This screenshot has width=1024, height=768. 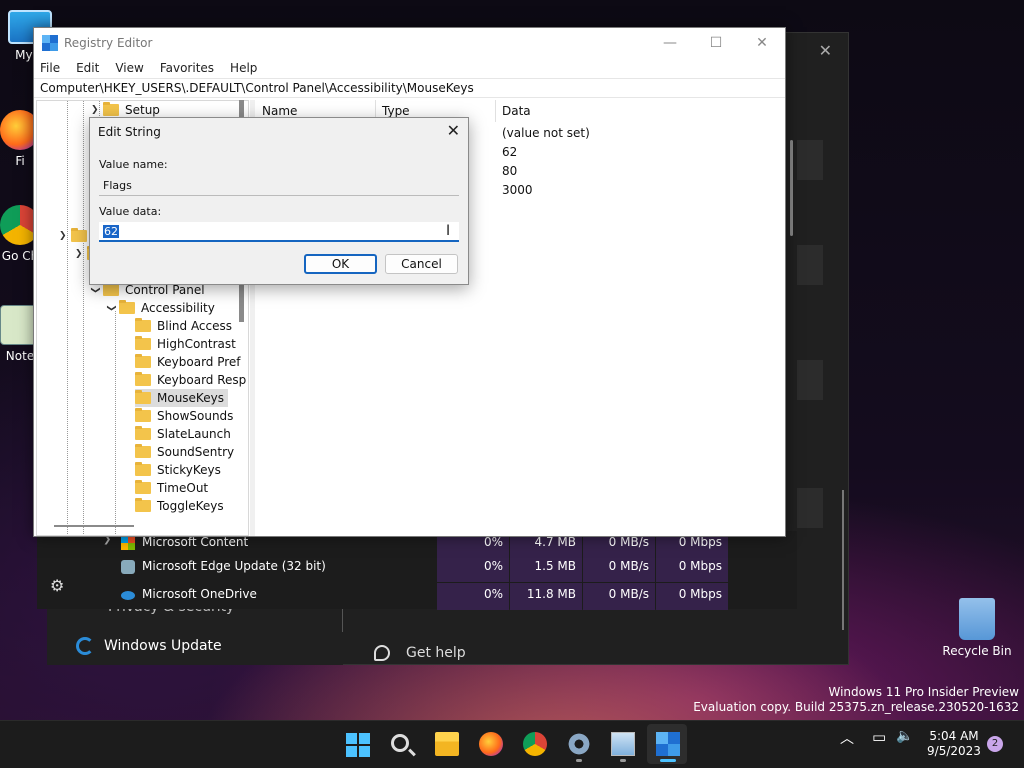 I want to click on tree-item-label: ShowSounds, so click(x=195, y=416).